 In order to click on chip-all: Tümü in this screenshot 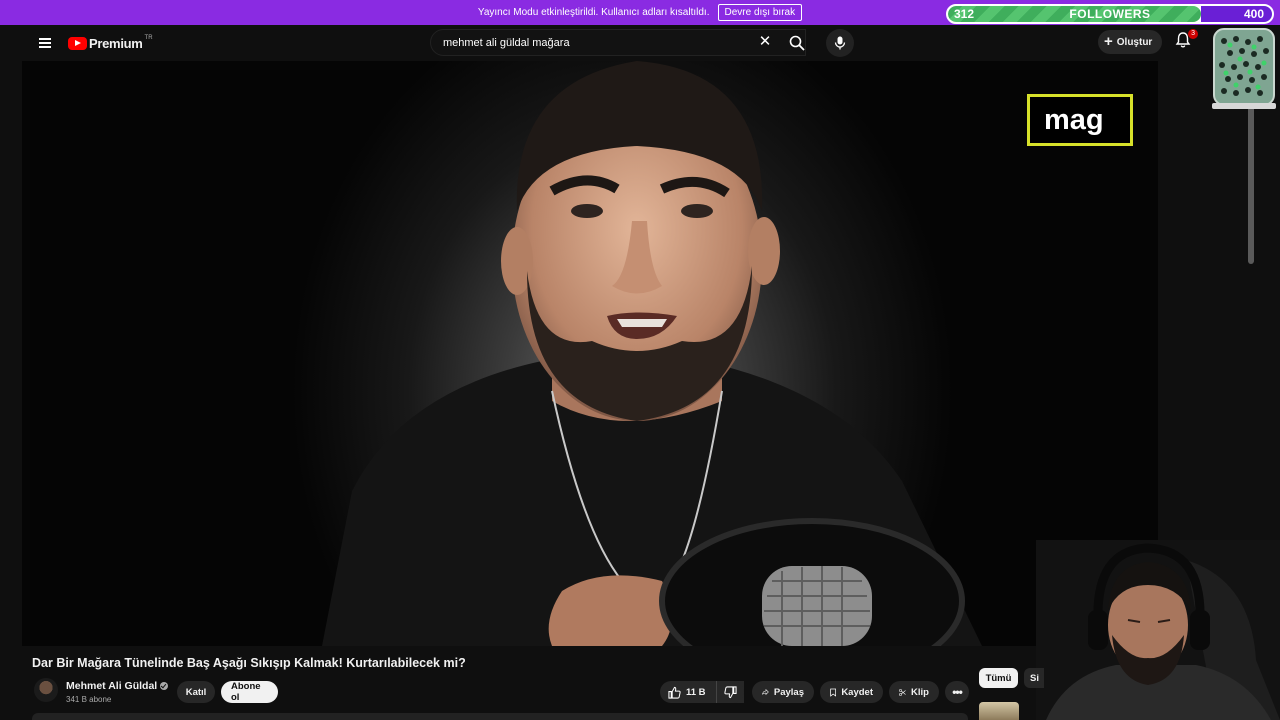, I will do `click(998, 678)`.